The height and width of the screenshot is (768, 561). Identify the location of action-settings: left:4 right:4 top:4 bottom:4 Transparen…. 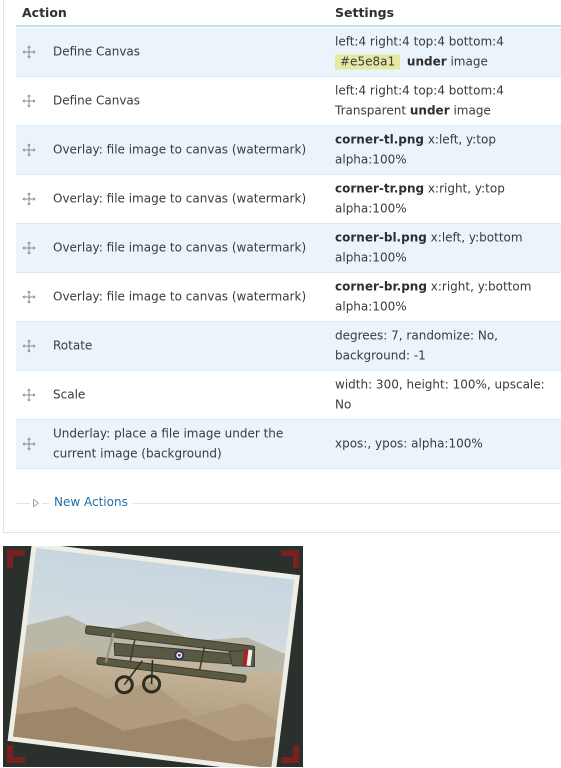
(447, 101).